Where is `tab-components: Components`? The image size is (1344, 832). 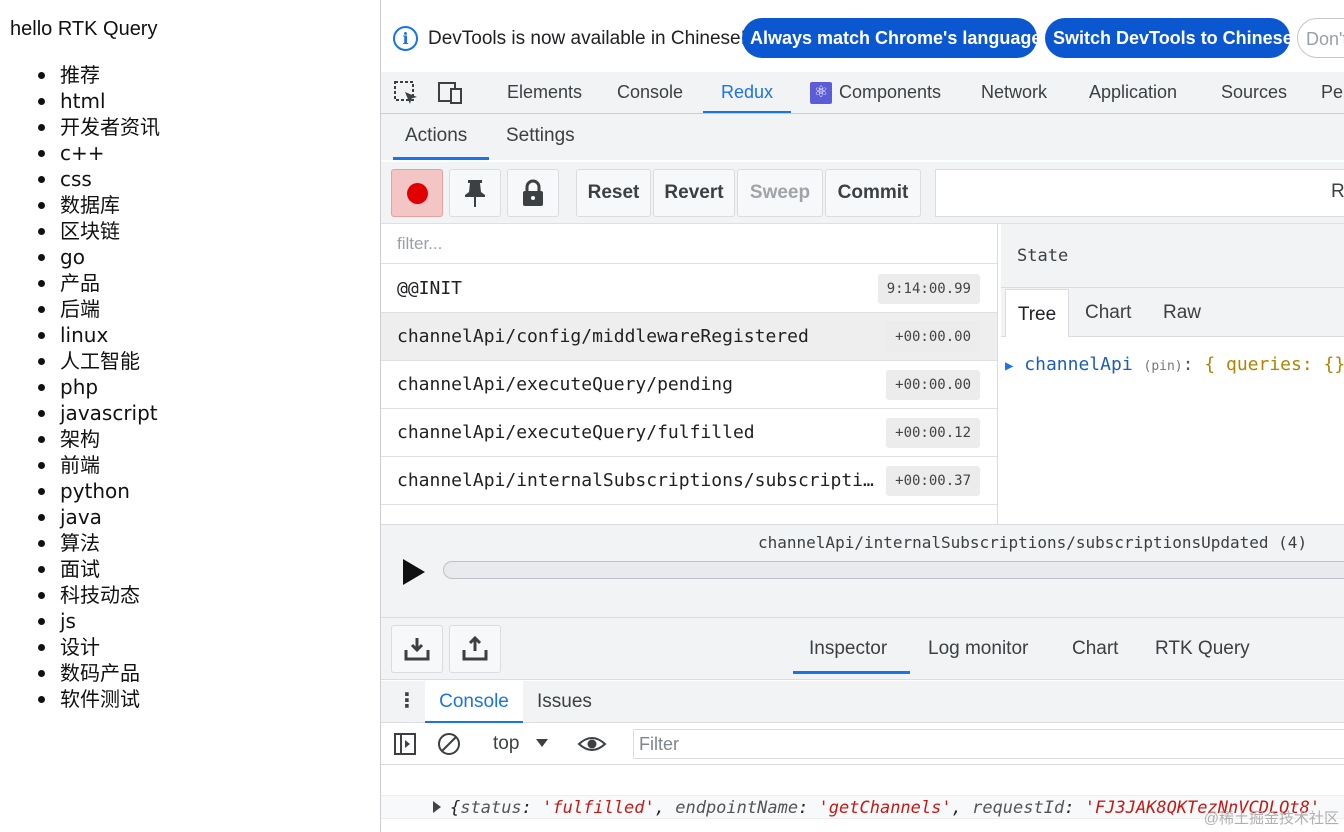 tab-components: Components is located at coordinates (890, 92).